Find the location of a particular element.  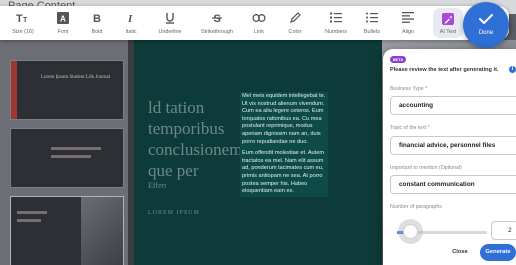

slide-thumbnail: Lorem Ipsum Student Life Journal is located at coordinates (67, 90).